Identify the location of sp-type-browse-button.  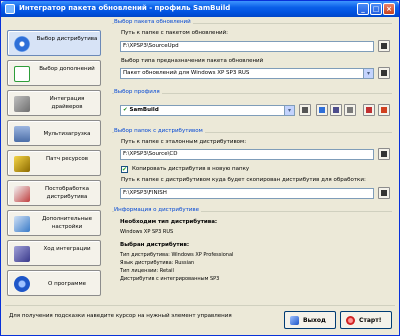
(384, 73).